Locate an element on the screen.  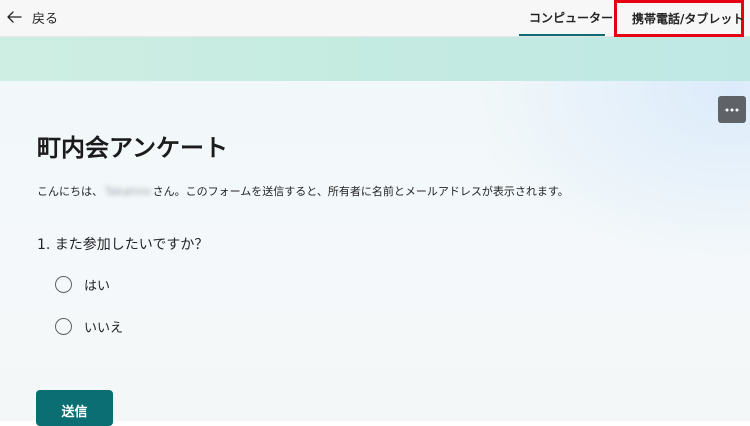
notice-greeting: こんにちは、 is located at coordinates (70, 191).